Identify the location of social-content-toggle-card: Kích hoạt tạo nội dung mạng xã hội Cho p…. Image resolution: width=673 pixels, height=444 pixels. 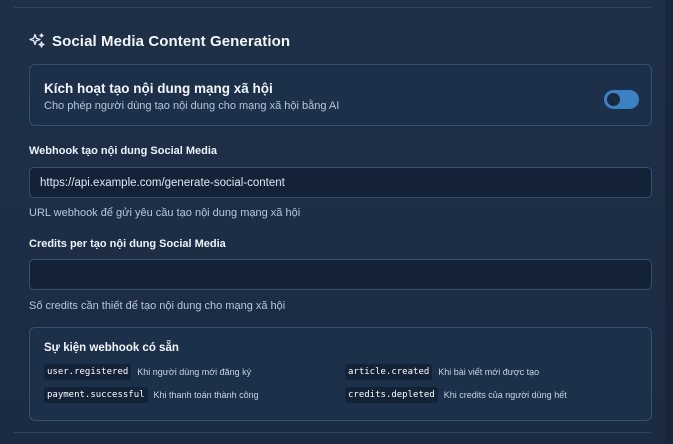
(340, 95).